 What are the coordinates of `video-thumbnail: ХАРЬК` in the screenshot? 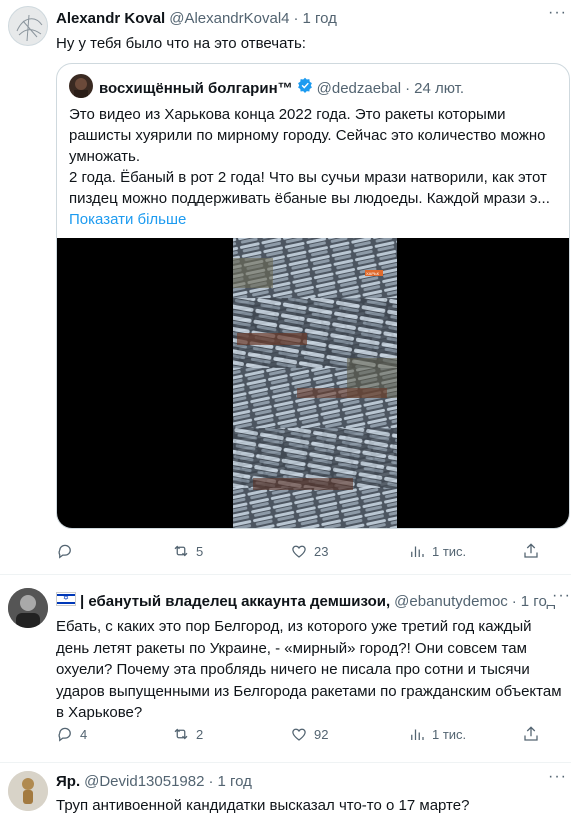 It's located at (315, 383).